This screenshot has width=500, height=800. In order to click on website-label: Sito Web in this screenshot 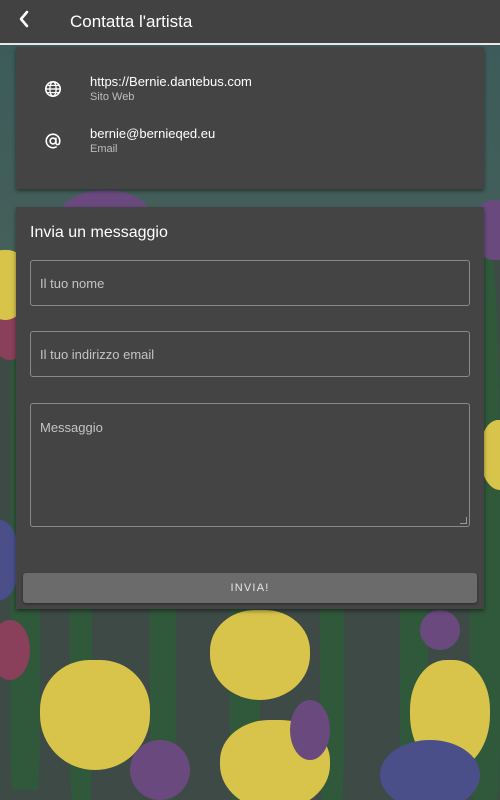, I will do `click(112, 97)`.